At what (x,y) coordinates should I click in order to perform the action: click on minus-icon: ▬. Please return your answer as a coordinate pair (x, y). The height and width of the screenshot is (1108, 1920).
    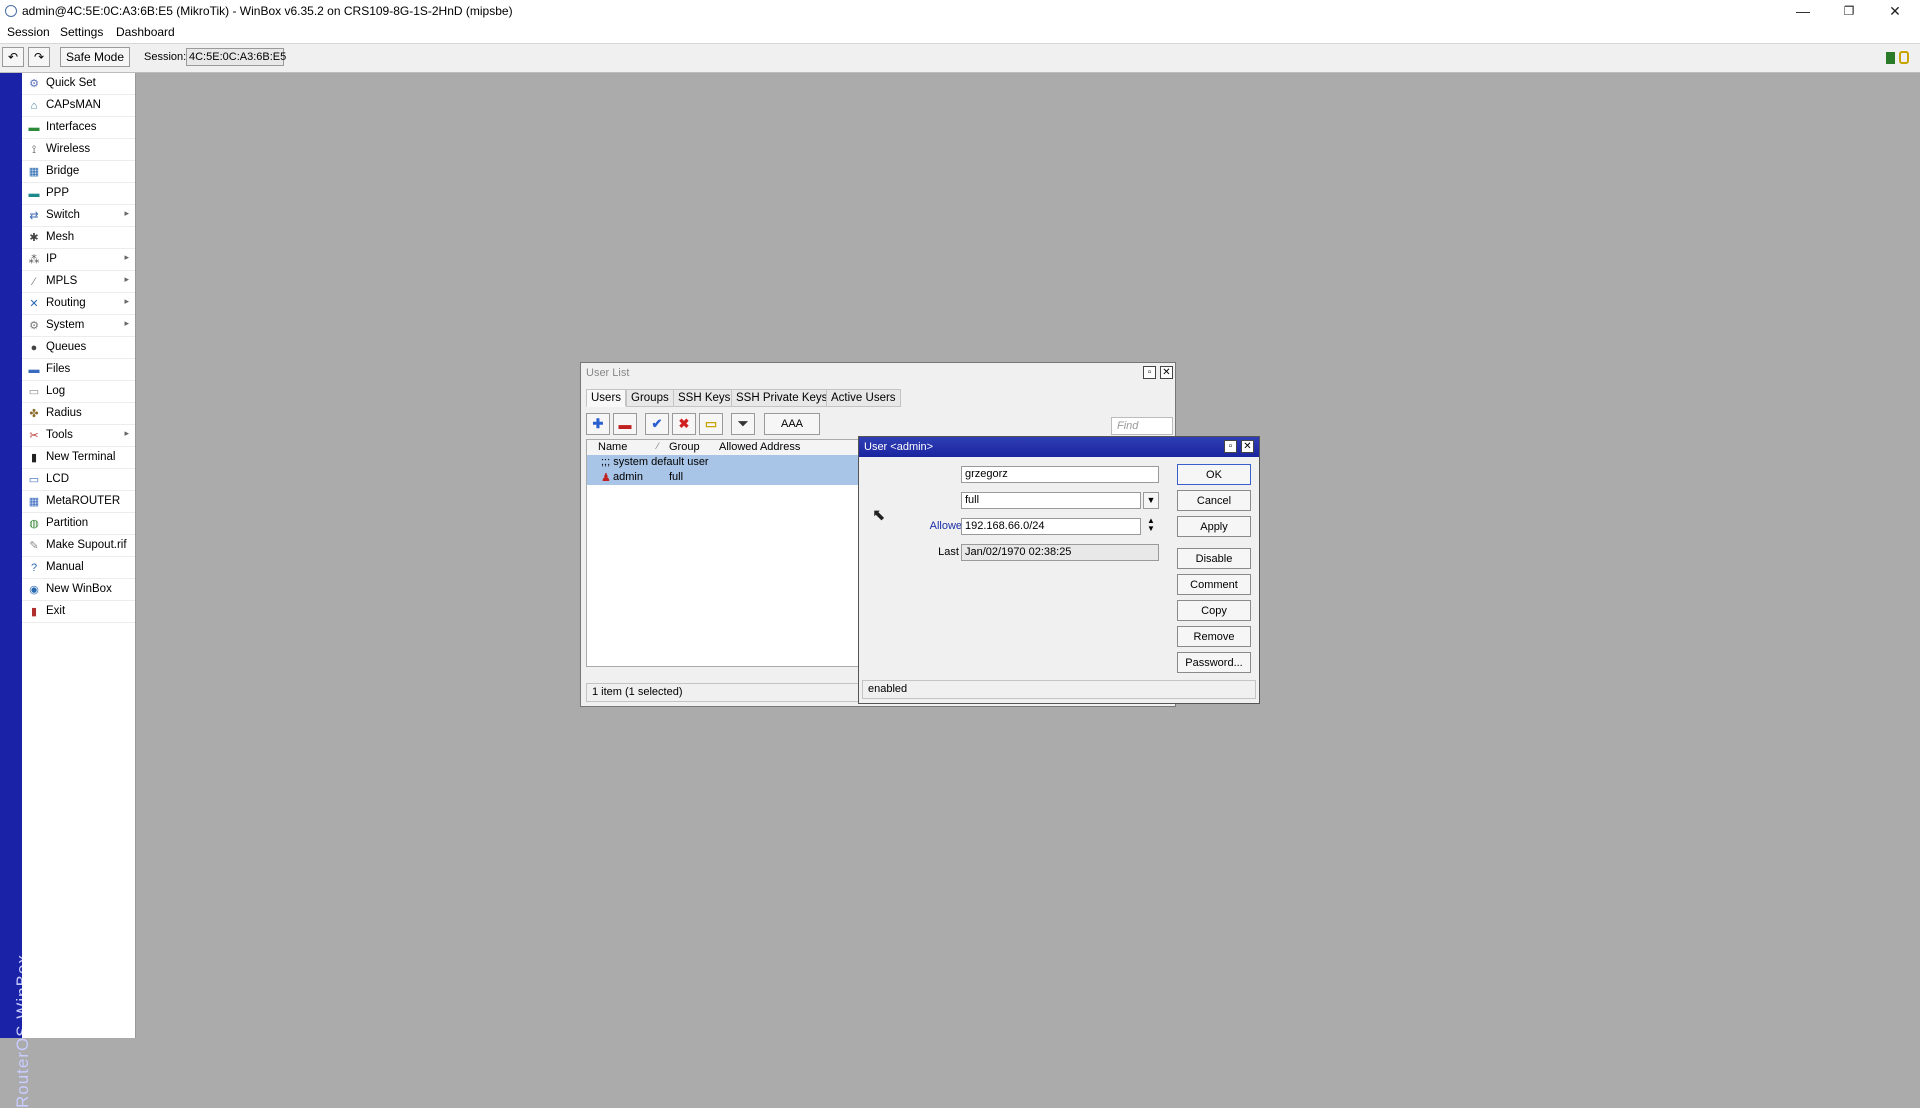
    Looking at the image, I should click on (625, 424).